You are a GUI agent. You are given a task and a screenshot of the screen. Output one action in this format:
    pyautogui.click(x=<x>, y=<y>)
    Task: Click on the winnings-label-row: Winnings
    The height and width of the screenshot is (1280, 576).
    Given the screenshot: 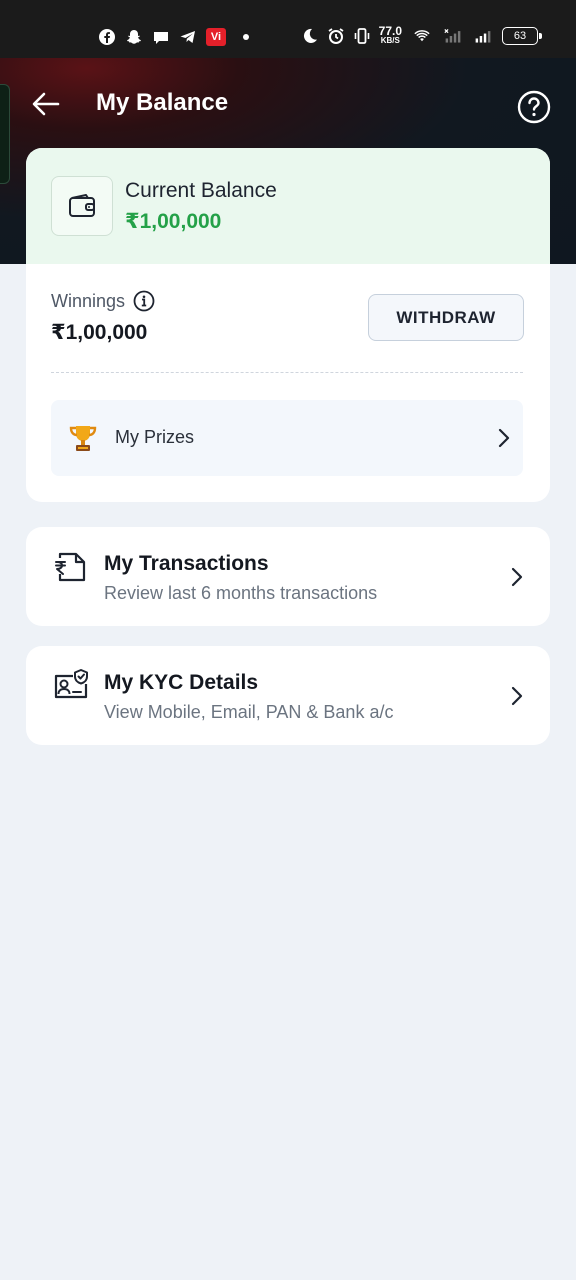 What is the action you would take?
    pyautogui.click(x=103, y=301)
    